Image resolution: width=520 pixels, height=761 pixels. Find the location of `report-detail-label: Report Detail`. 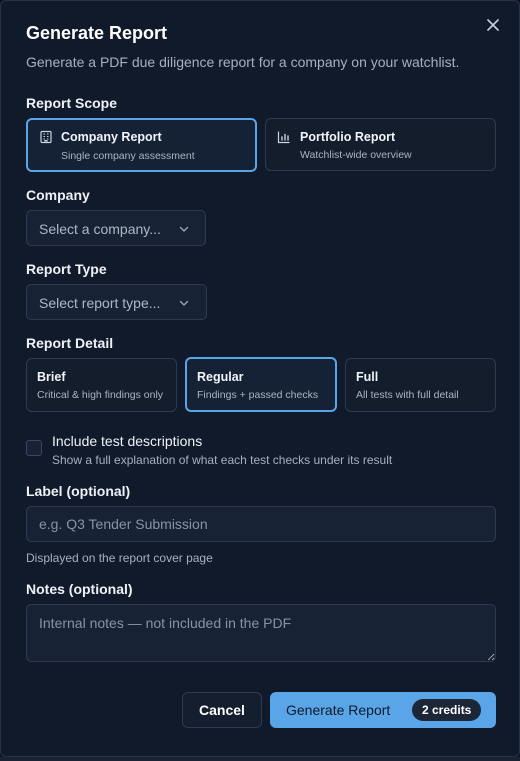

report-detail-label: Report Detail is located at coordinates (70, 343).